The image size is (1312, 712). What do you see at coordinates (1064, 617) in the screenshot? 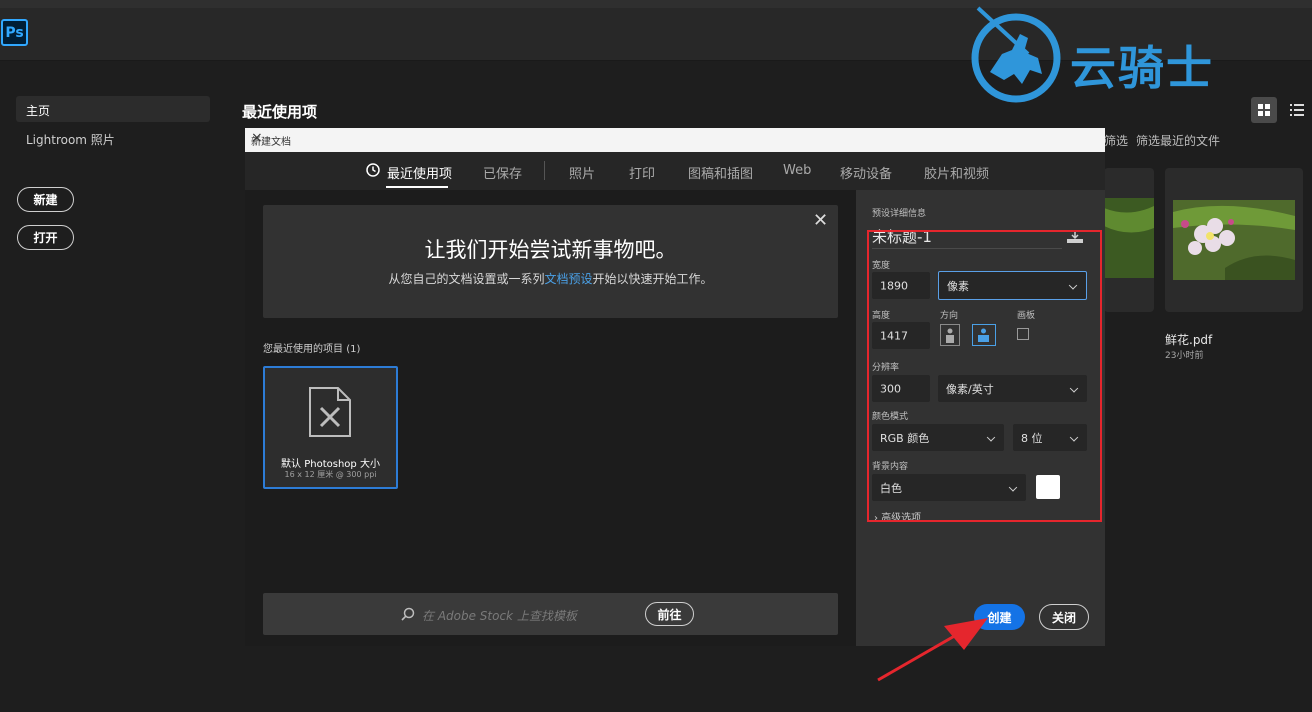
I see `close-button: 关闭` at bounding box center [1064, 617].